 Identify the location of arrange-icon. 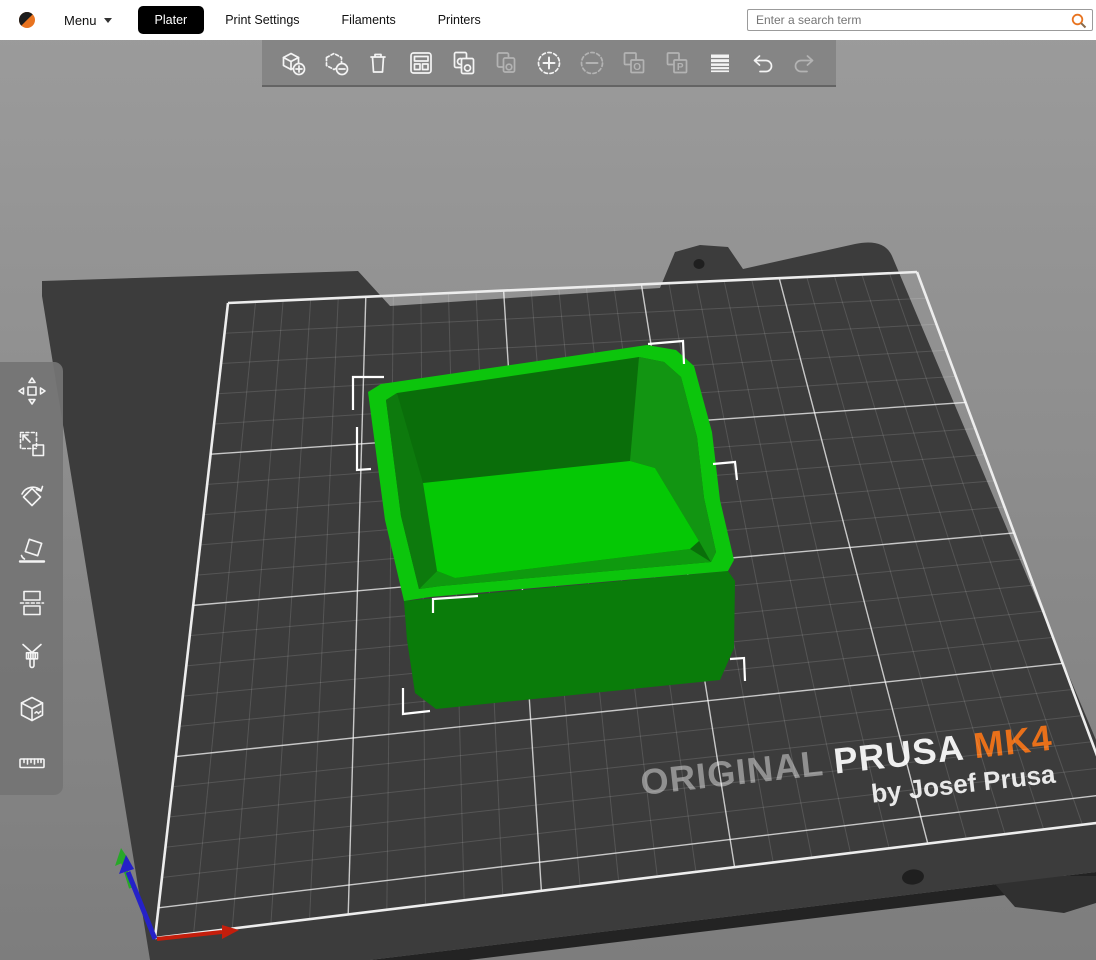
(421, 62).